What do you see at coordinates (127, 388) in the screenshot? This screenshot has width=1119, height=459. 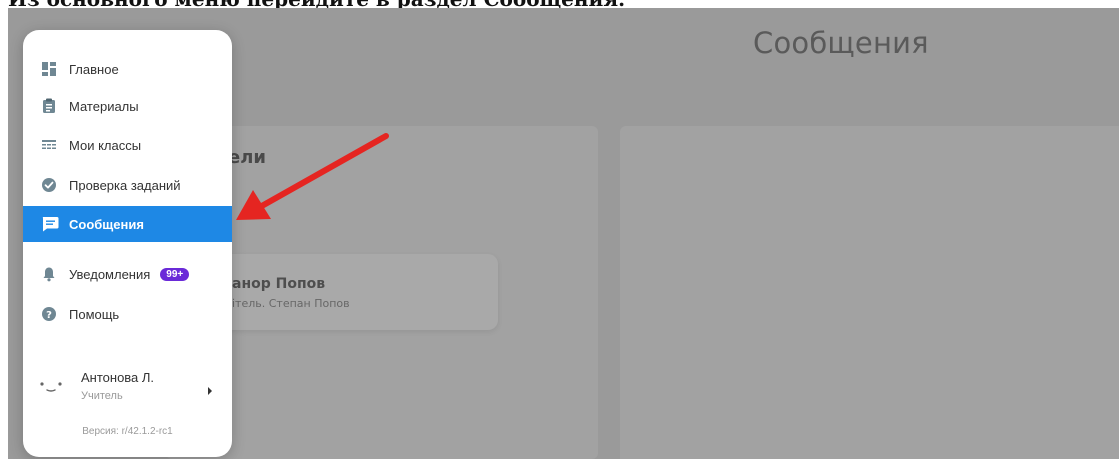 I see `user-profile-menu: Антонова Л. Учитель` at bounding box center [127, 388].